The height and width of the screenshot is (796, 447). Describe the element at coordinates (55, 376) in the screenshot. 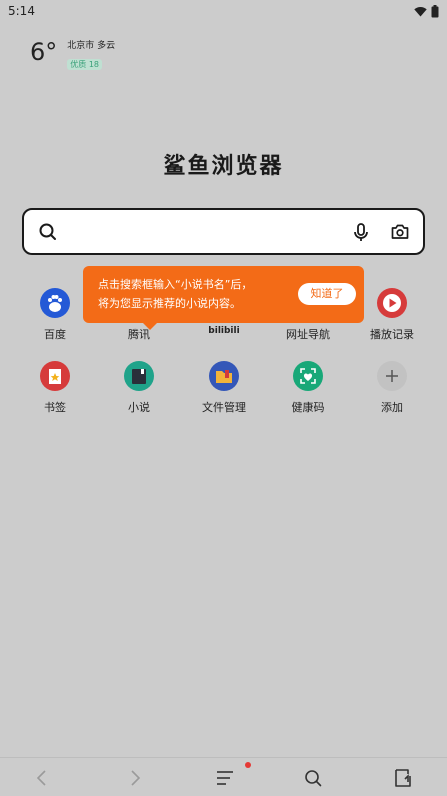

I see `bookmark-icon` at that location.